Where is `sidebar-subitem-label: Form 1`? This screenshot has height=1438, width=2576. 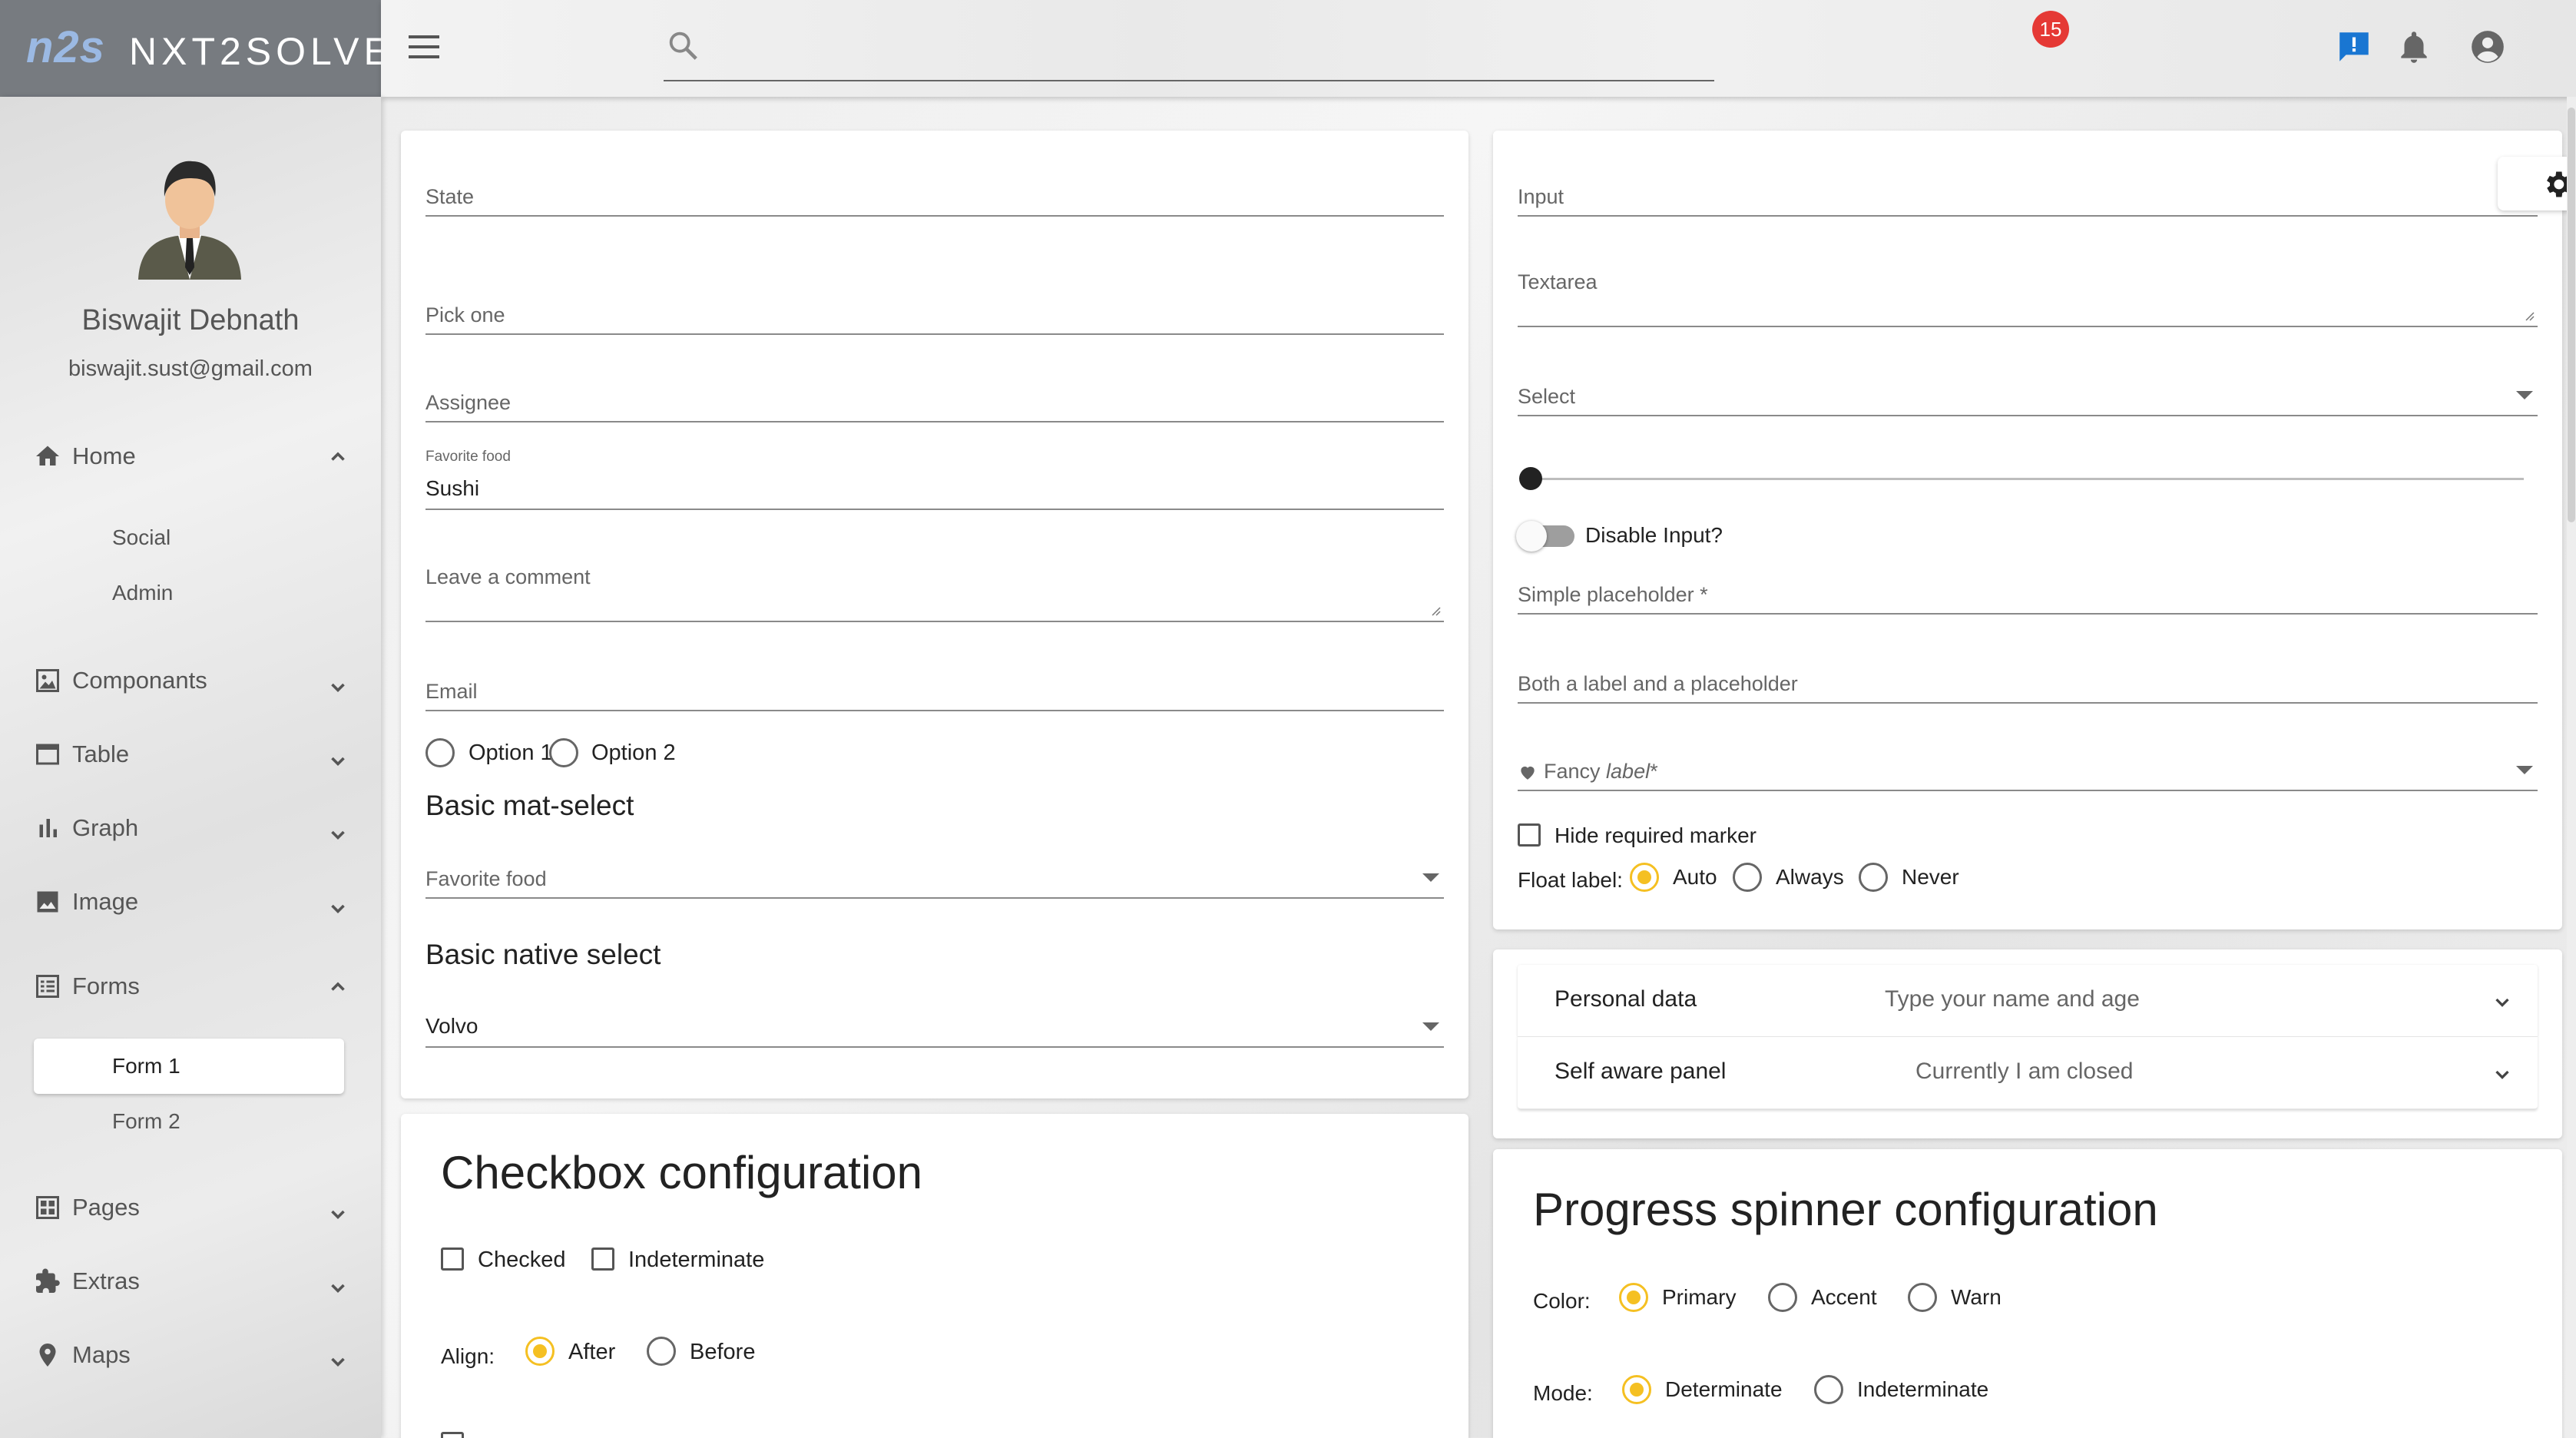
sidebar-subitem-label: Form 1 is located at coordinates (146, 1066).